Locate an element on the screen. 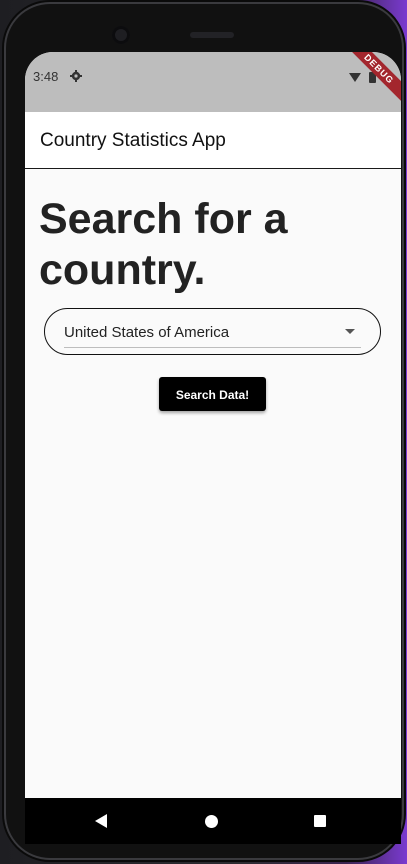 This screenshot has width=407, height=864. wifi-icon is located at coordinates (355, 77).